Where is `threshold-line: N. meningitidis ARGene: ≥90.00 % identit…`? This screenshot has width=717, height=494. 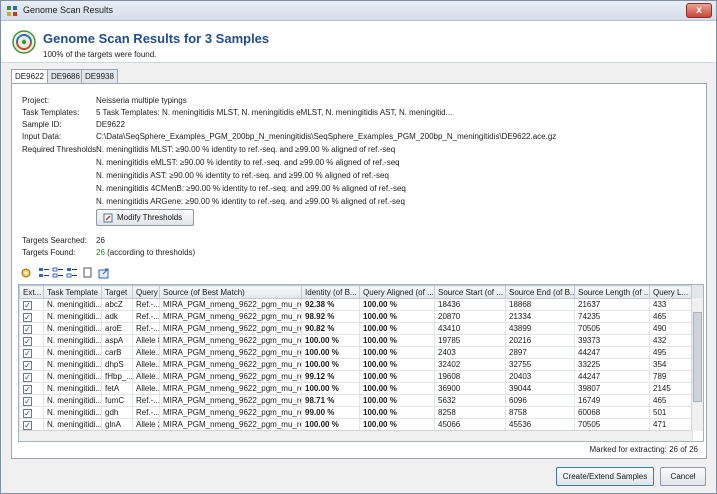
threshold-line: N. meningitidis ARGene: ≥90.00 % identit… is located at coordinates (250, 201).